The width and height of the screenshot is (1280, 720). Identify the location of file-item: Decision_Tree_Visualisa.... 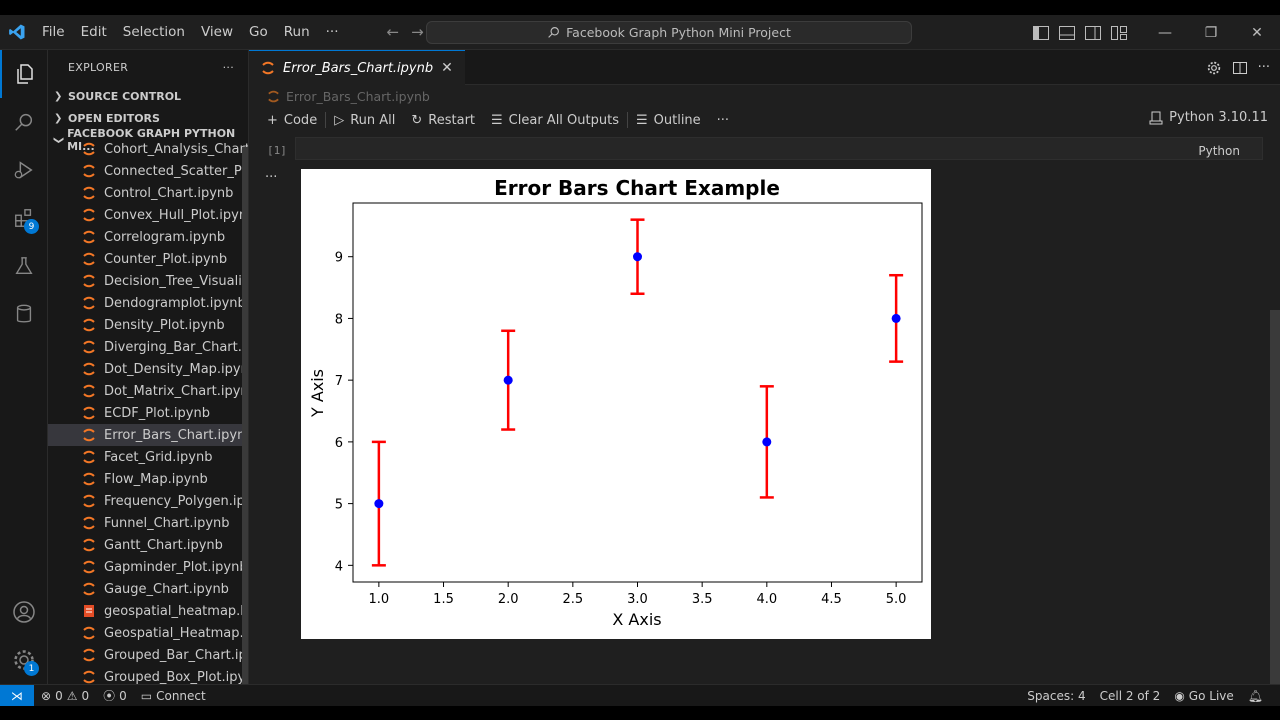
(148, 281).